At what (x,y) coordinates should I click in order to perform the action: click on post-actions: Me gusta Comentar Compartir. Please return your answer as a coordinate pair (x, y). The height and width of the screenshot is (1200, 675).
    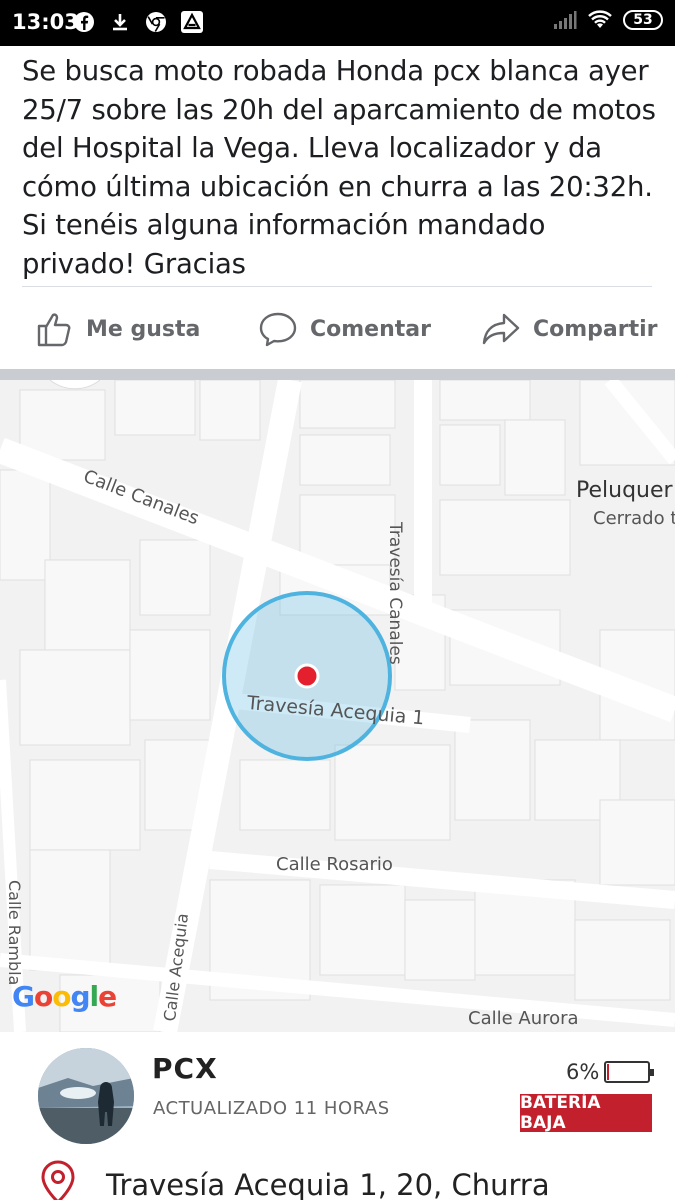
    Looking at the image, I should click on (337, 328).